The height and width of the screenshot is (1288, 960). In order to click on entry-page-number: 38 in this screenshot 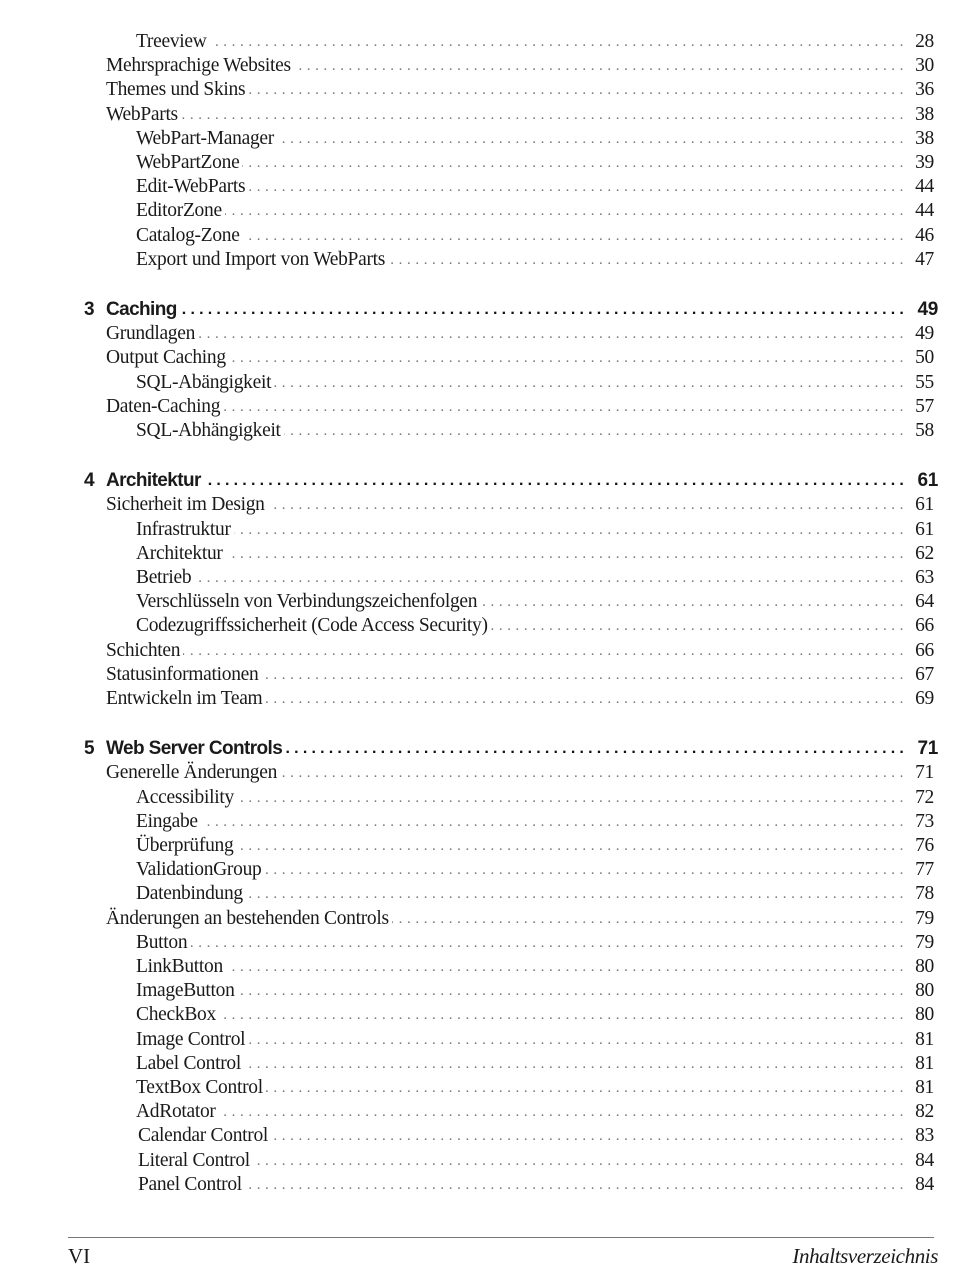, I will do `click(920, 114)`.